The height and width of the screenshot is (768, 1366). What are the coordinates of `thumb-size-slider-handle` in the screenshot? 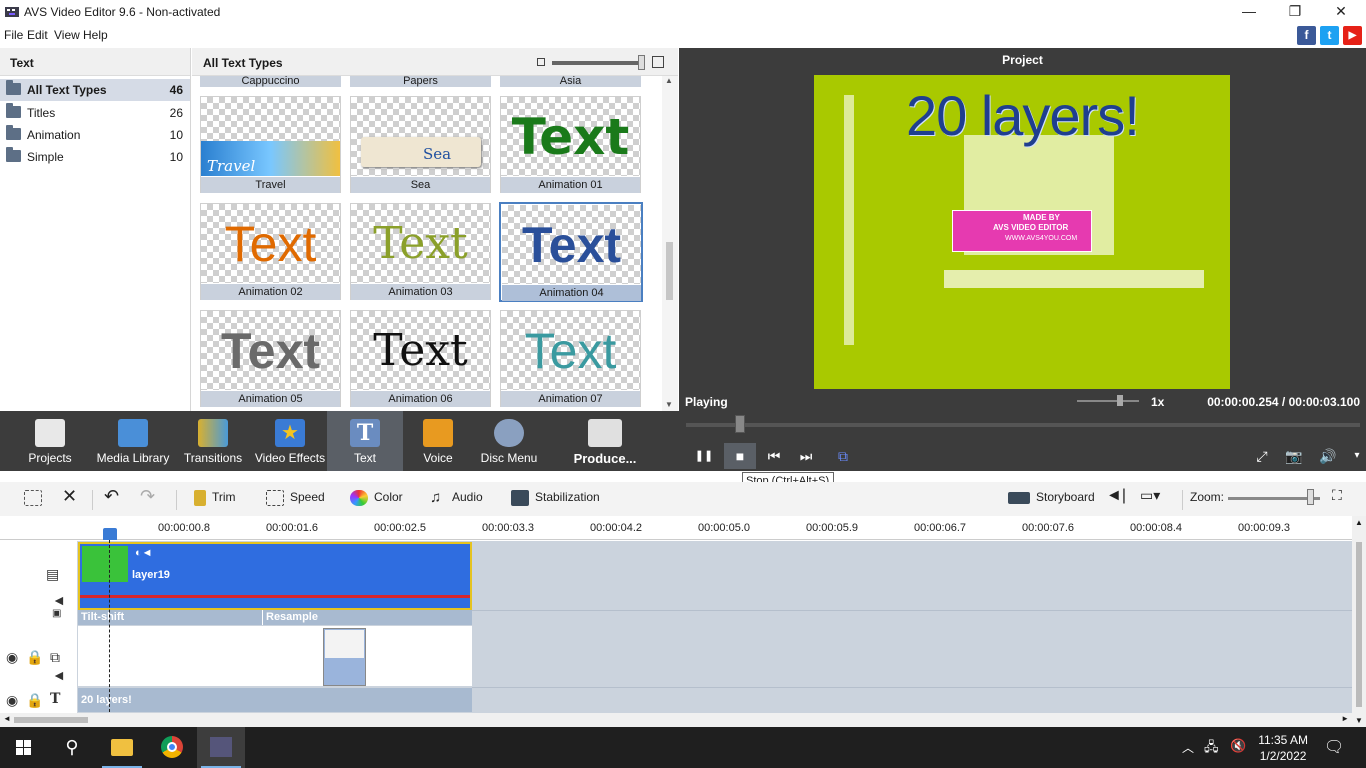 It's located at (641, 62).